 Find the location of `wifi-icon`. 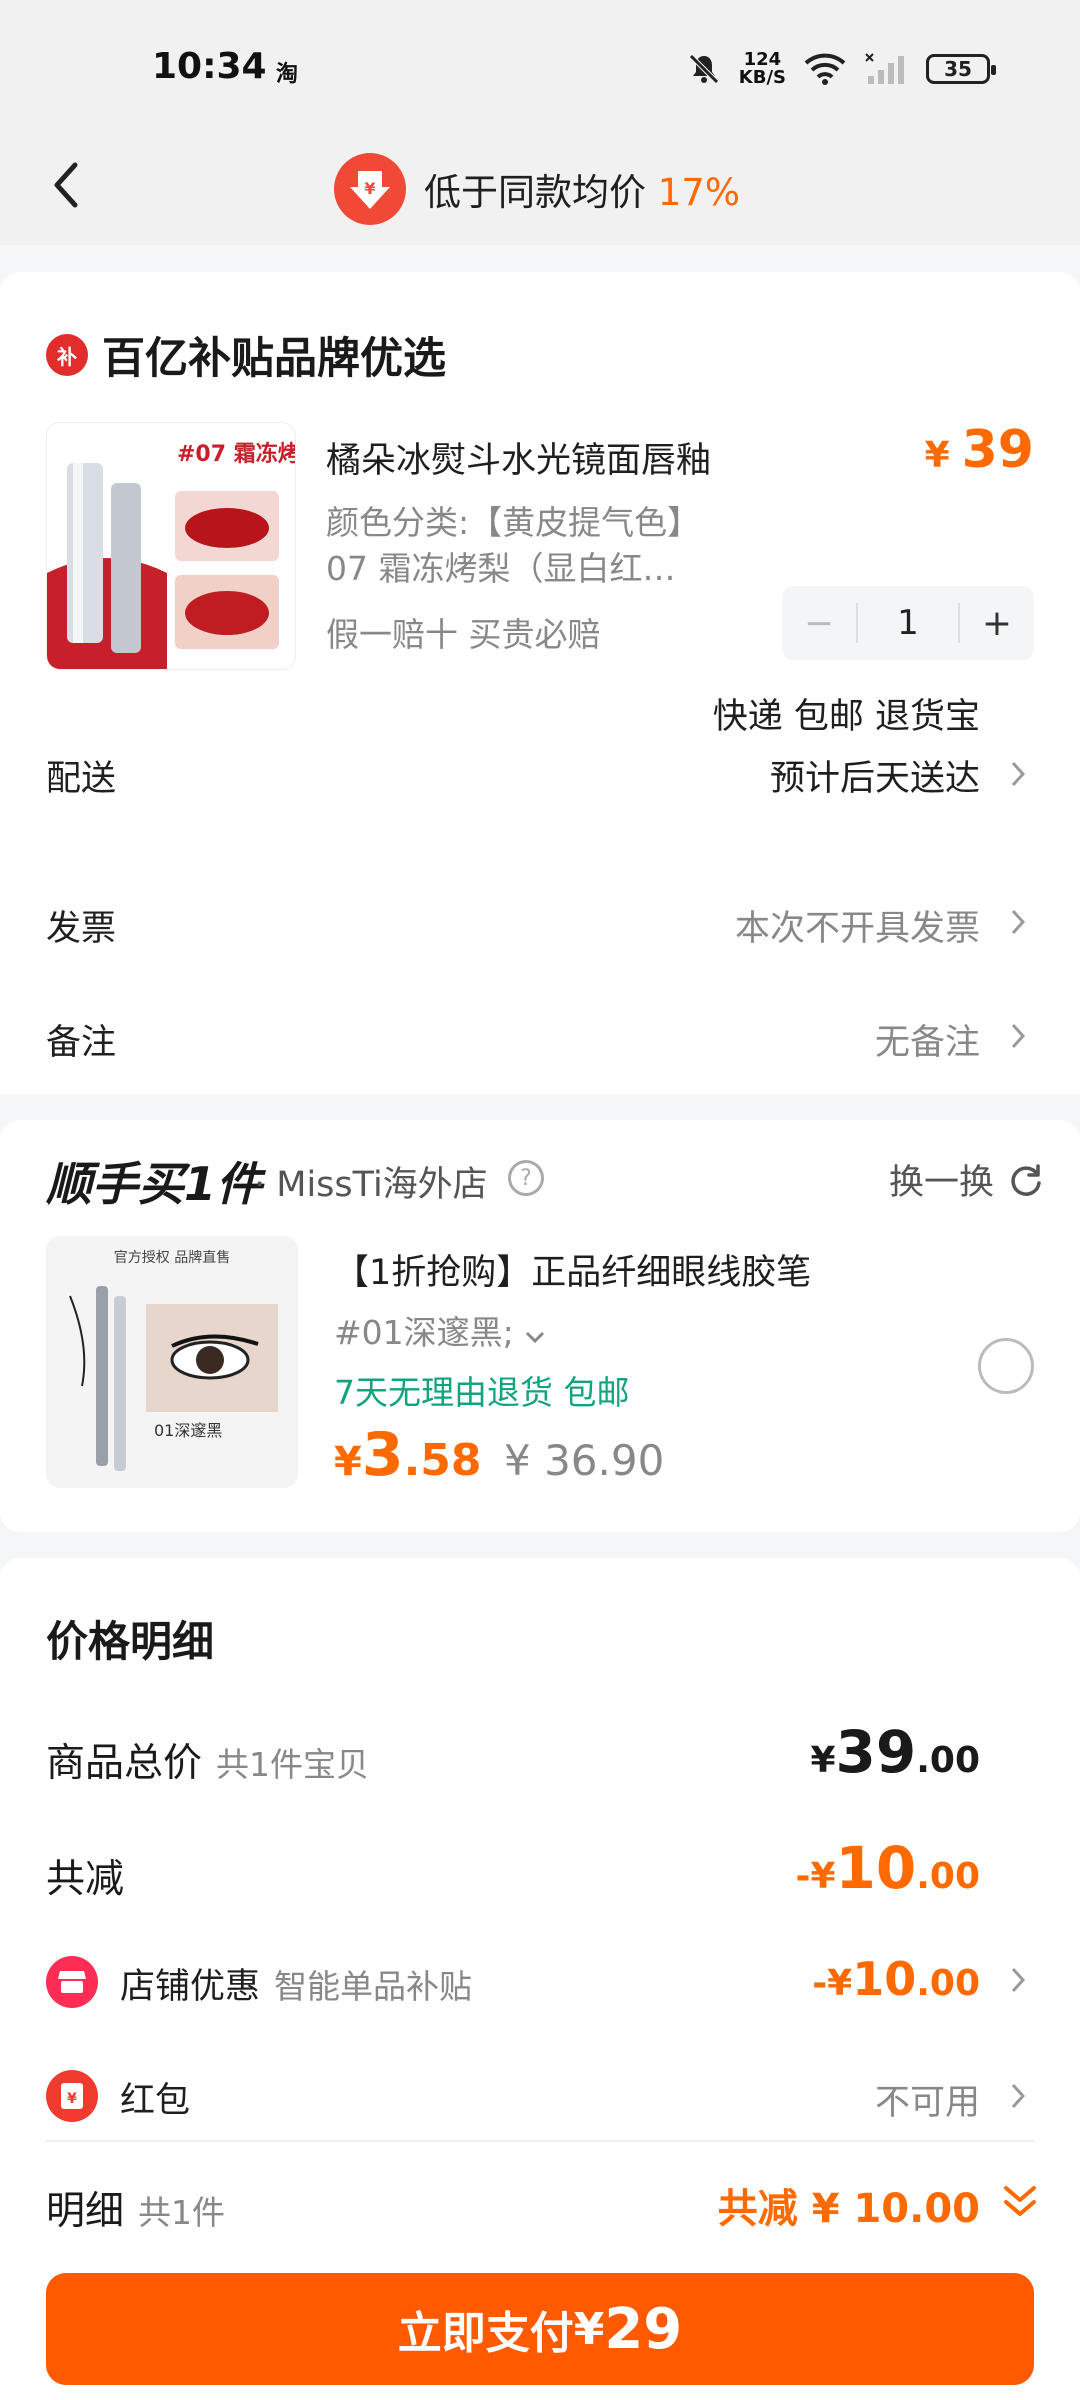

wifi-icon is located at coordinates (825, 69).